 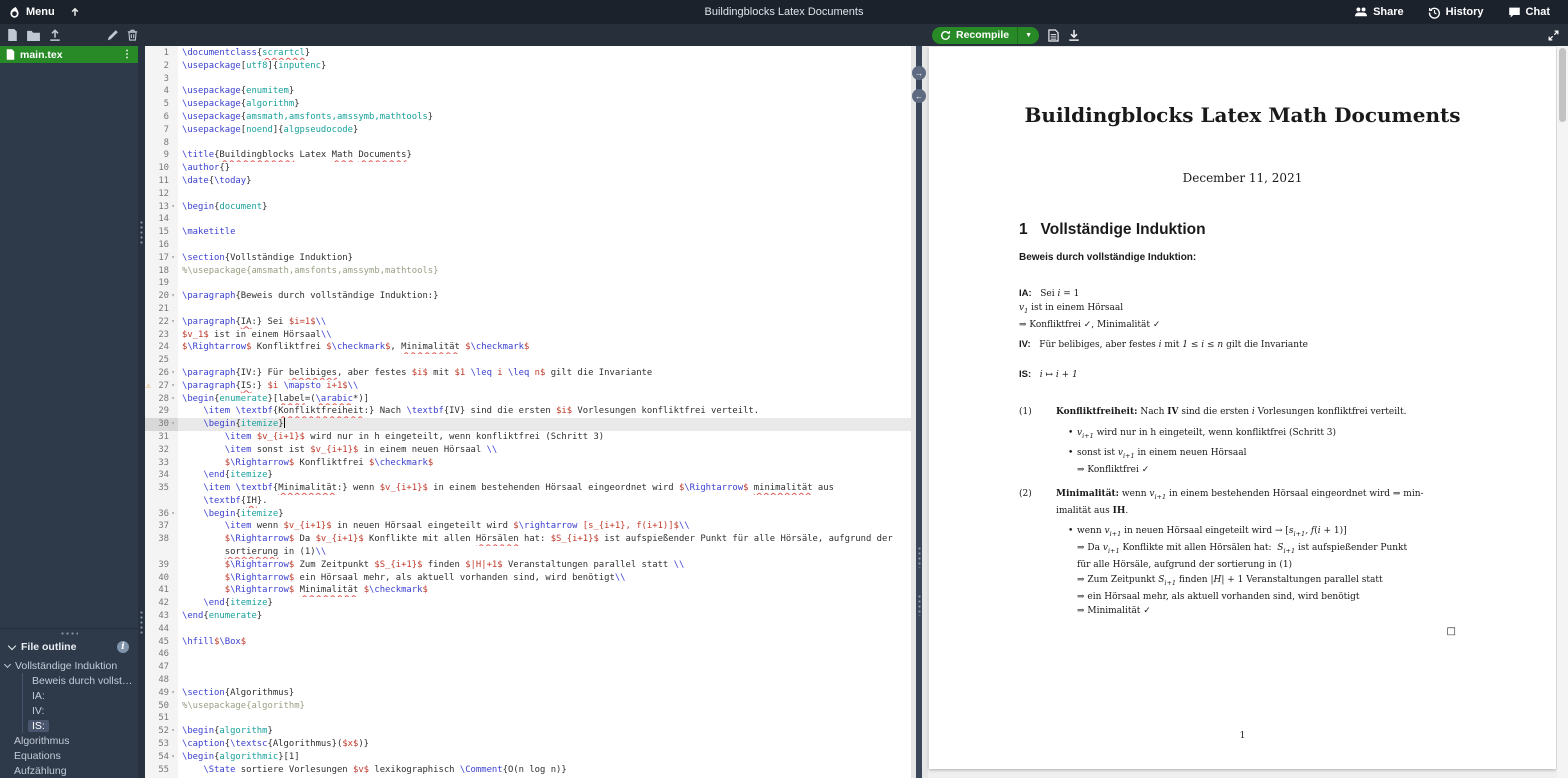 I want to click on menu-button: Menu, so click(x=31, y=12).